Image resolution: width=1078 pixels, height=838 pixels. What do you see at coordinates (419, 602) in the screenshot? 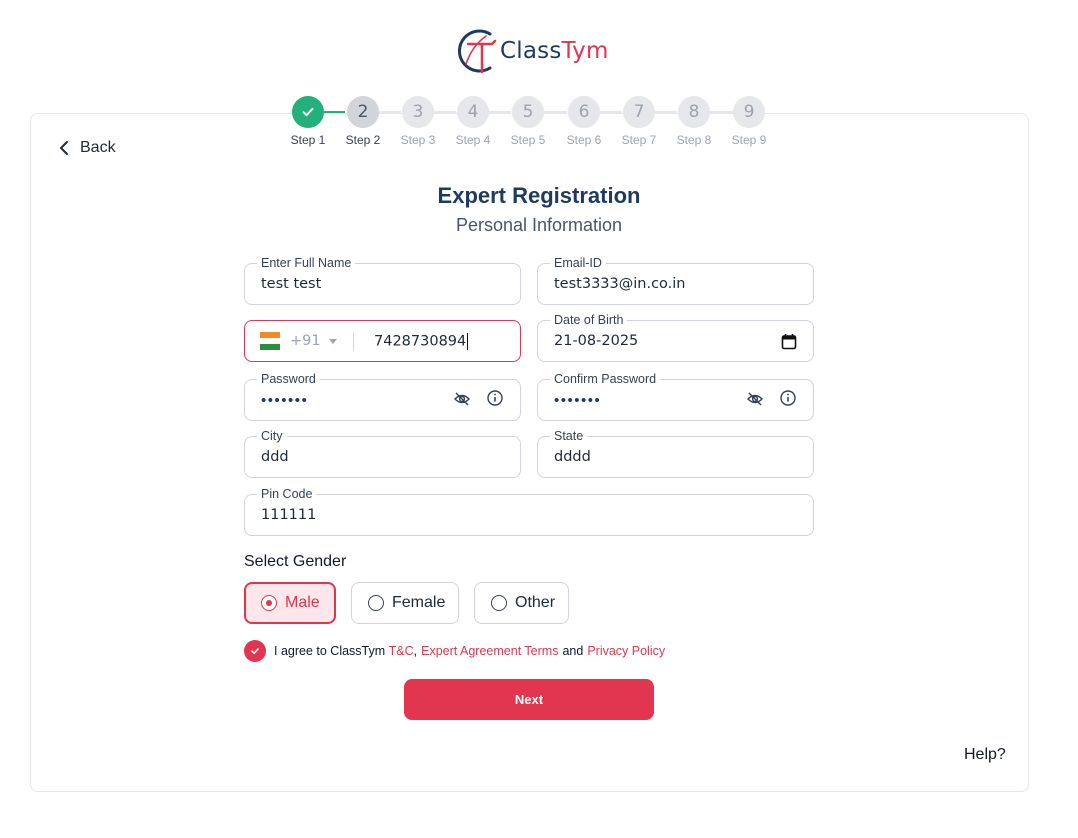
I see `gender-option-label: Female` at bounding box center [419, 602].